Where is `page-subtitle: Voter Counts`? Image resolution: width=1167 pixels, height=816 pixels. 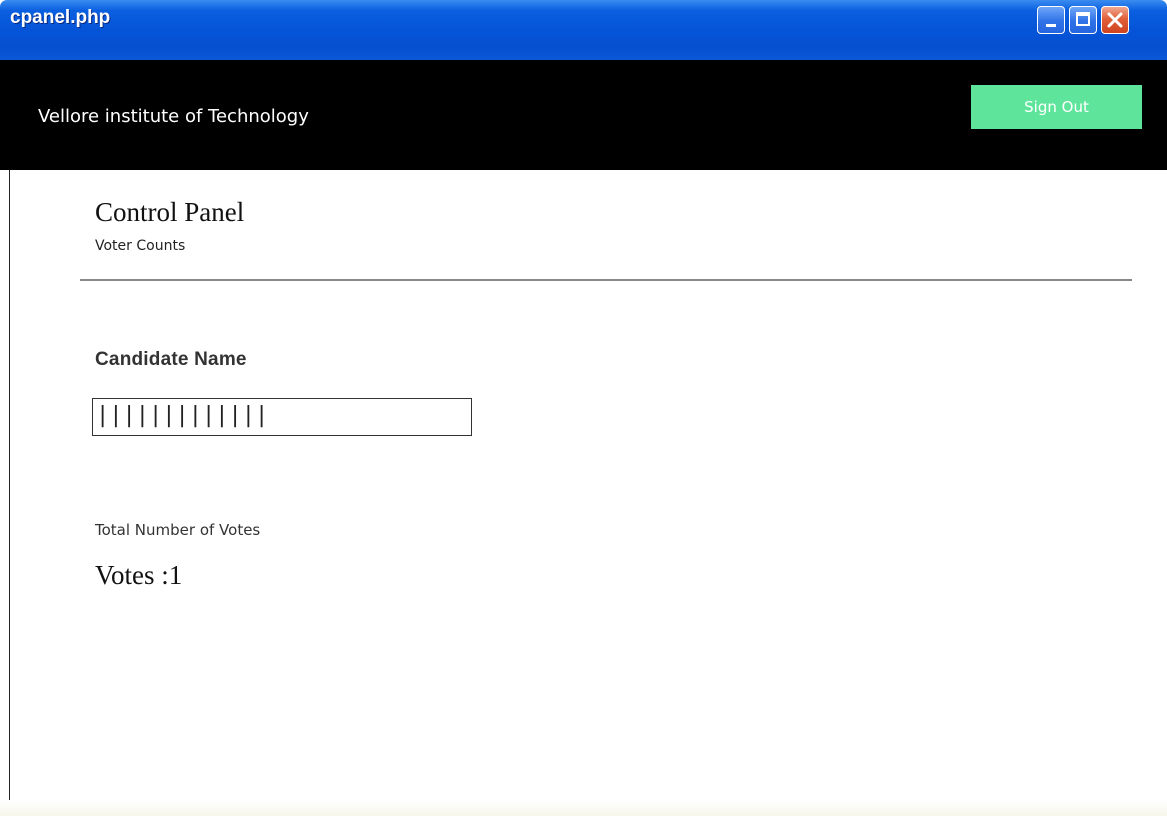 page-subtitle: Voter Counts is located at coordinates (140, 246).